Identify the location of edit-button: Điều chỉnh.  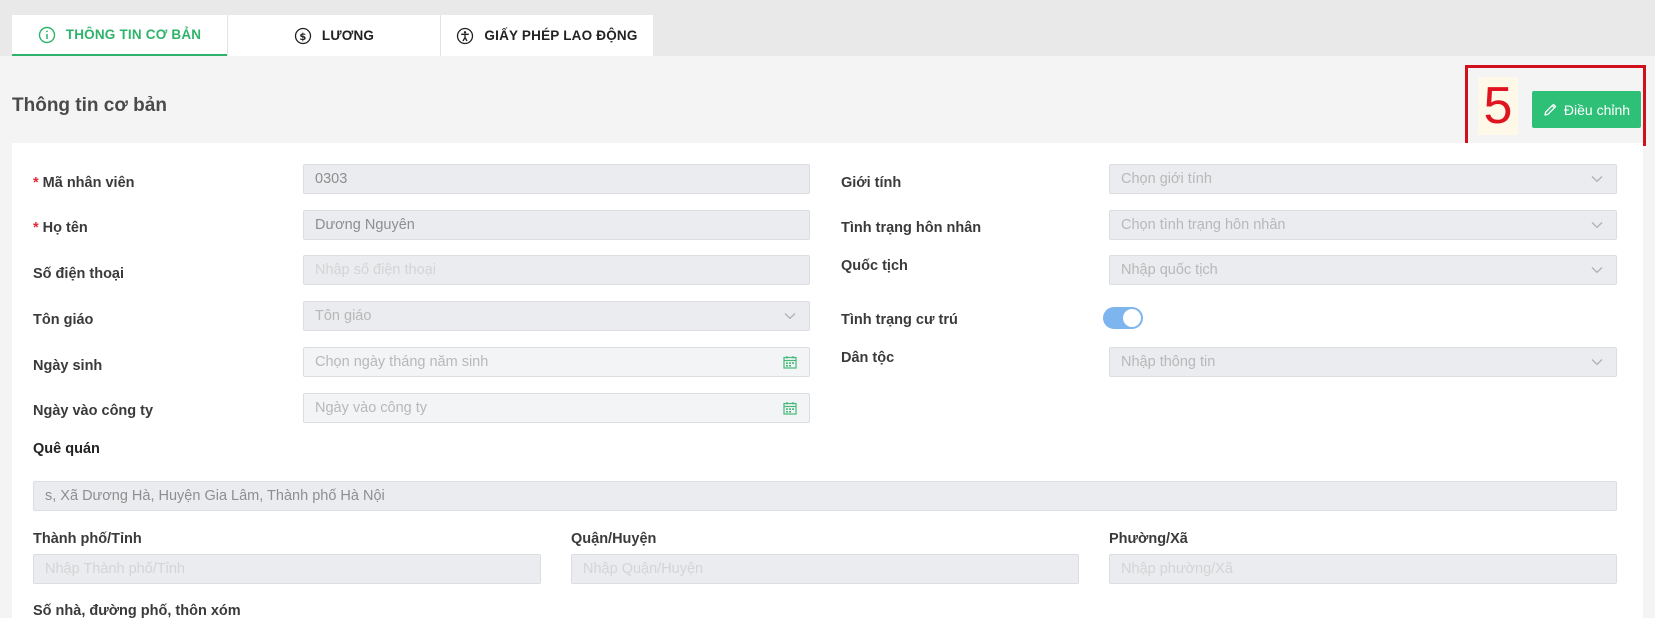
(1586, 109).